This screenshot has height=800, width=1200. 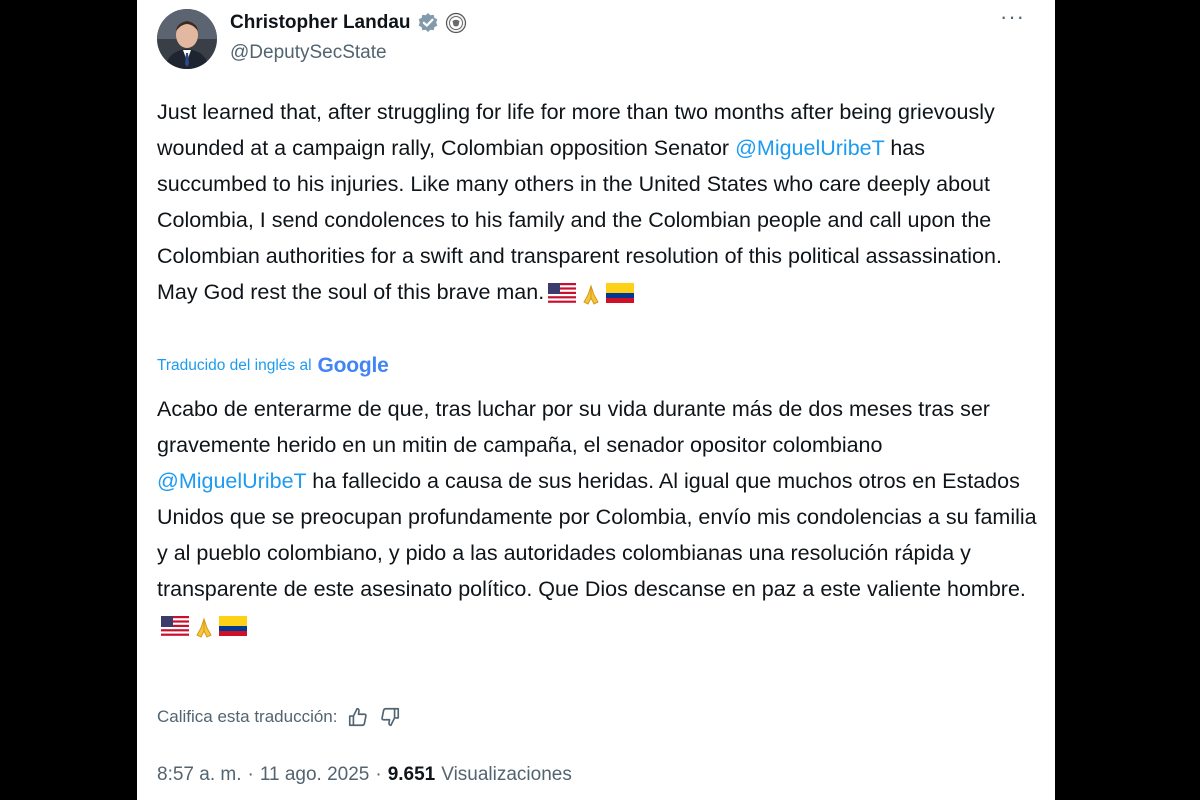 What do you see at coordinates (506, 774) in the screenshot?
I see `views-label: Visualizaciones` at bounding box center [506, 774].